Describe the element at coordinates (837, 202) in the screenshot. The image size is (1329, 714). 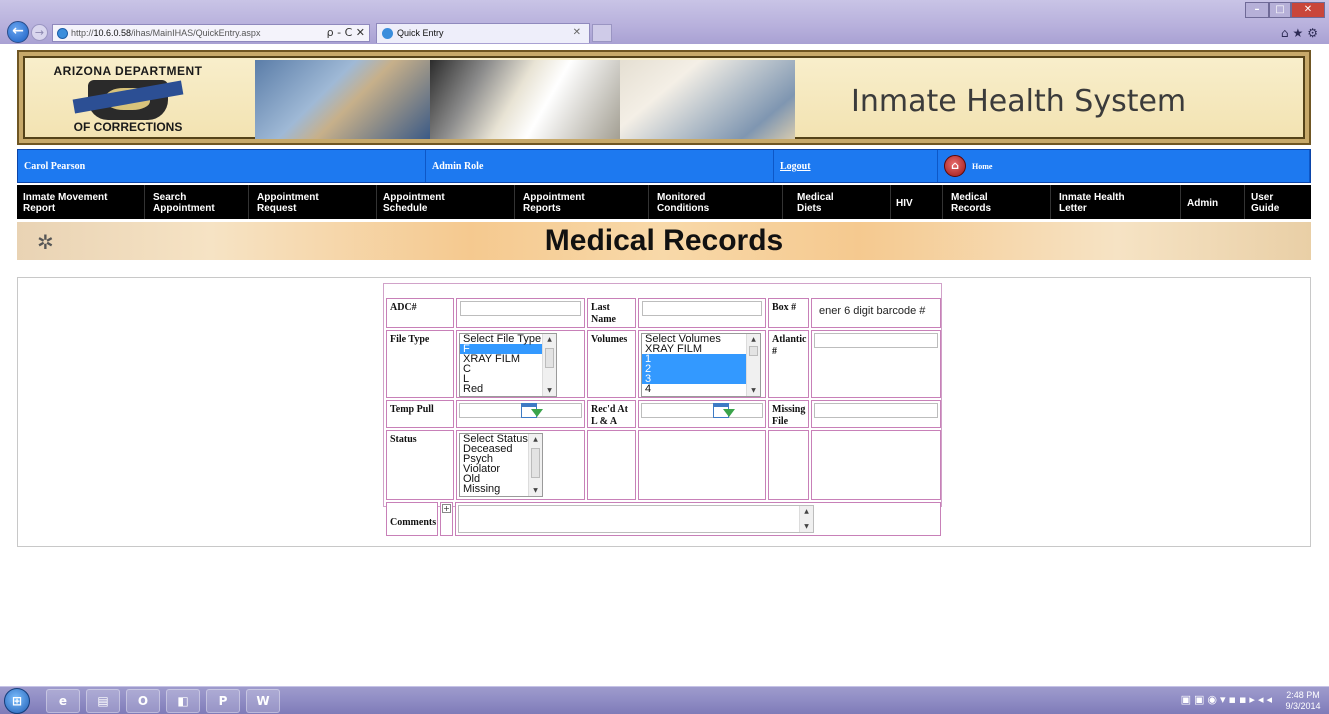
I see `nav-medical-diets: Medical Diets` at that location.